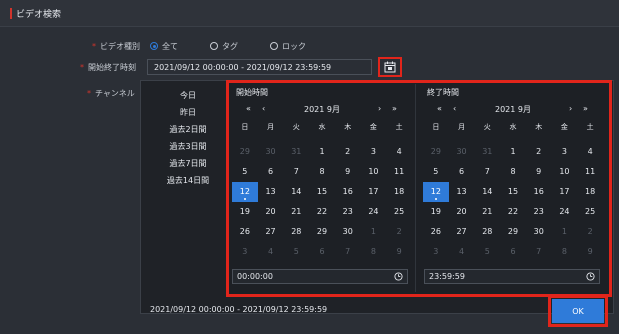  I want to click on day-cell: 26, so click(436, 232).